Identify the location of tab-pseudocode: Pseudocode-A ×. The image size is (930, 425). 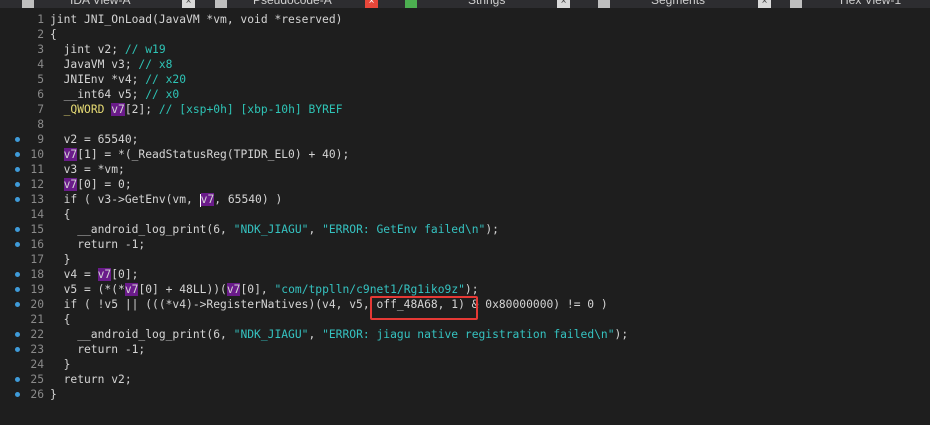
(297, 4).